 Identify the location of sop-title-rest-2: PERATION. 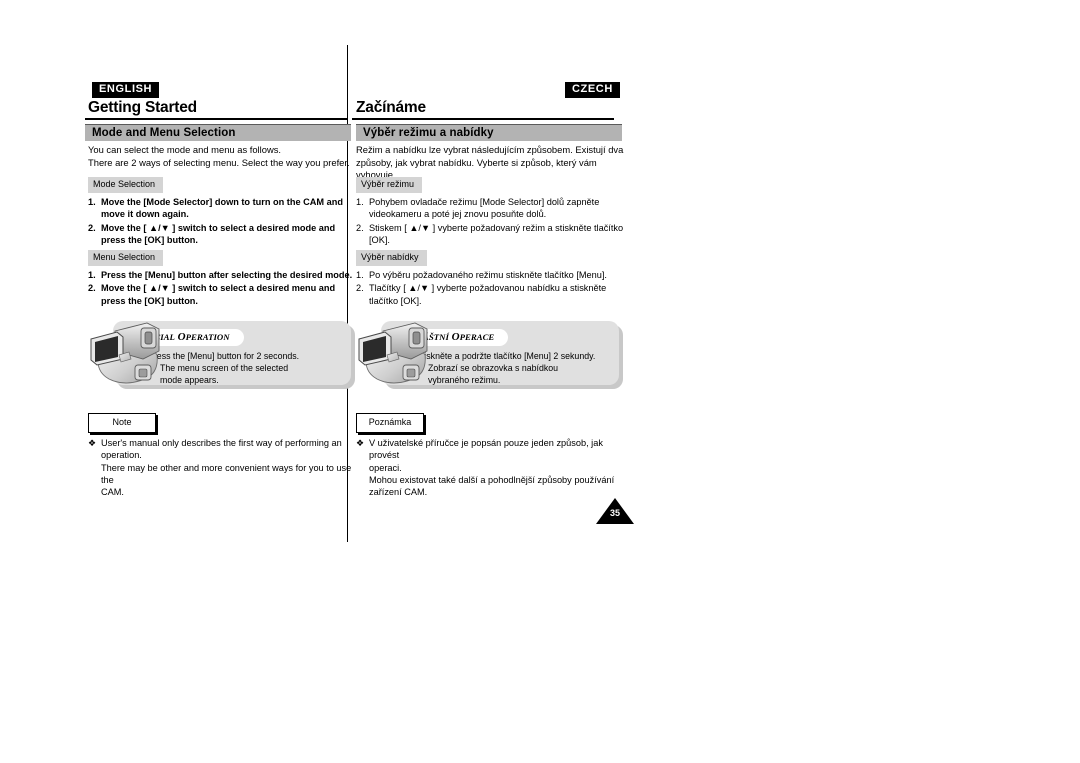
(207, 337).